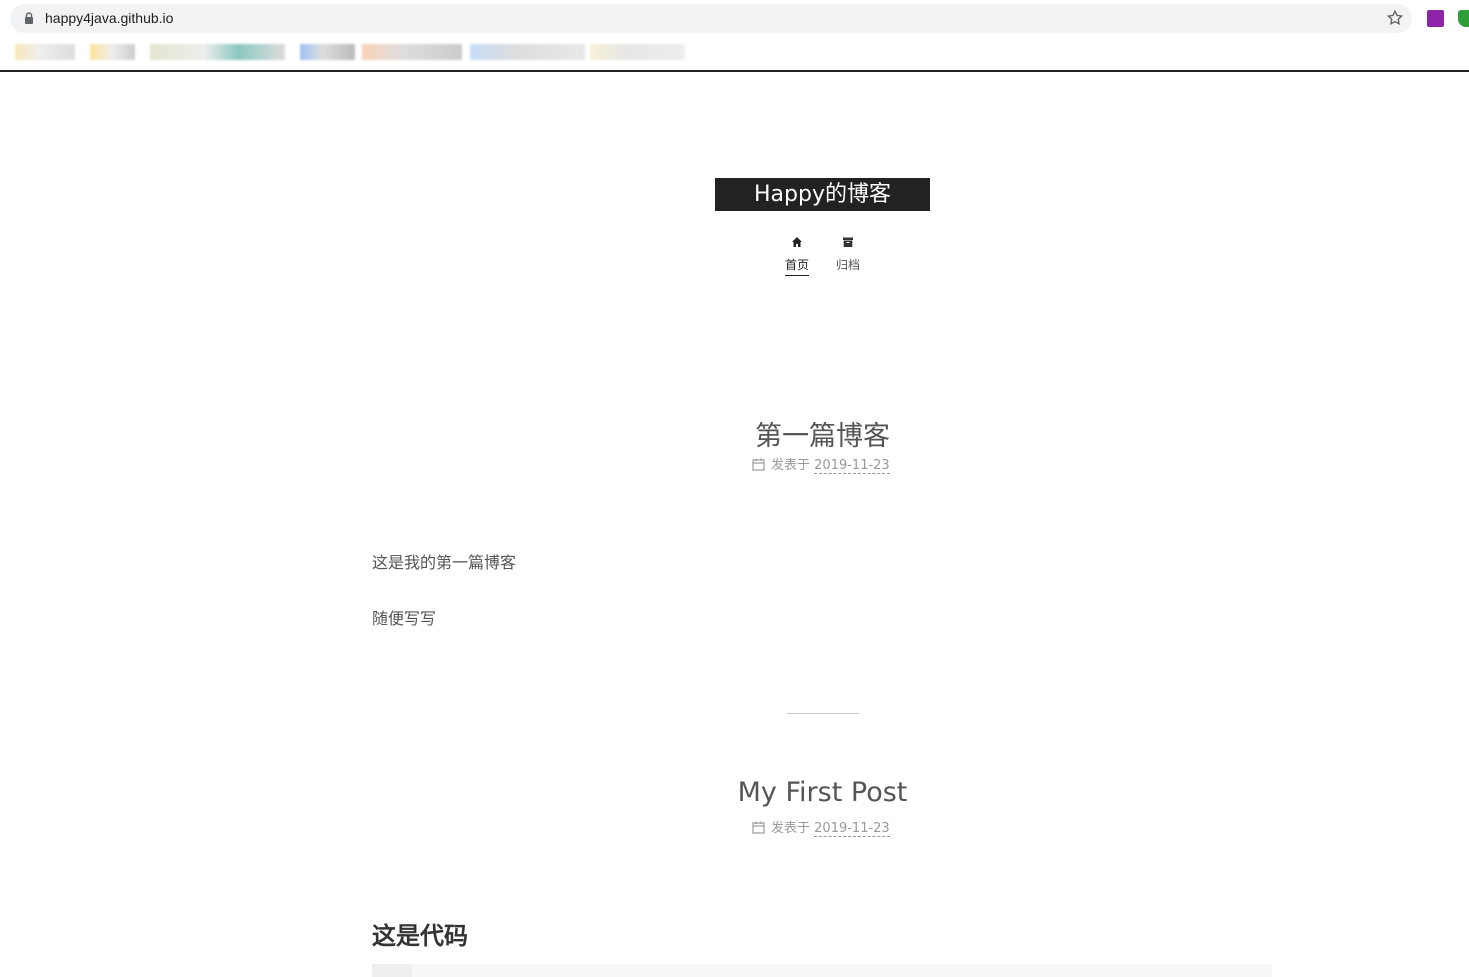 Image resolution: width=1469 pixels, height=977 pixels. I want to click on bookmark-star-icon, so click(1395, 18).